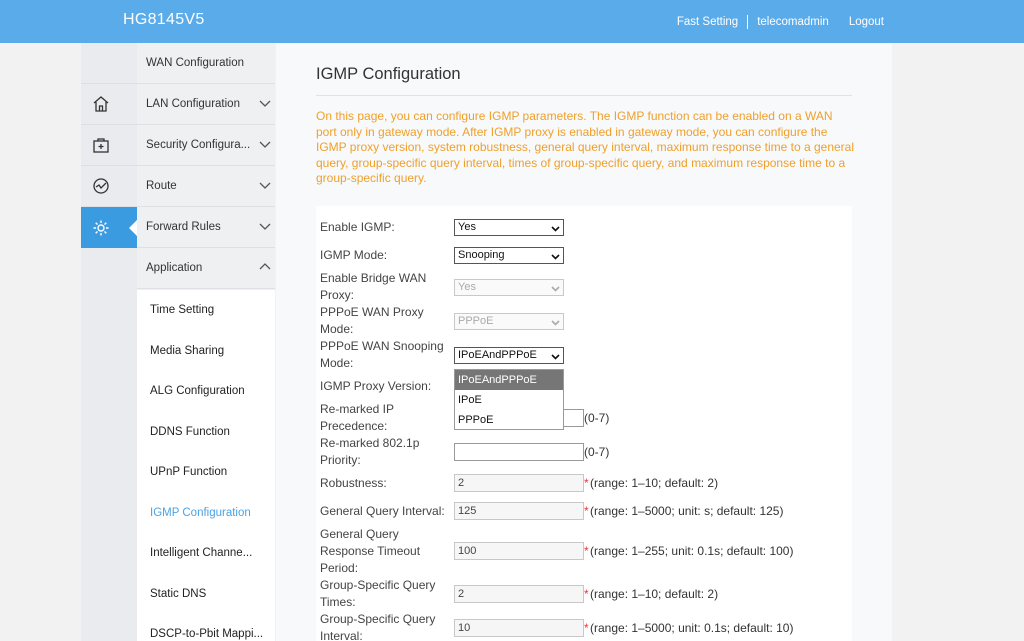 The width and height of the screenshot is (1024, 641). What do you see at coordinates (481, 255) in the screenshot?
I see `igmp-mode-value: Snooping` at bounding box center [481, 255].